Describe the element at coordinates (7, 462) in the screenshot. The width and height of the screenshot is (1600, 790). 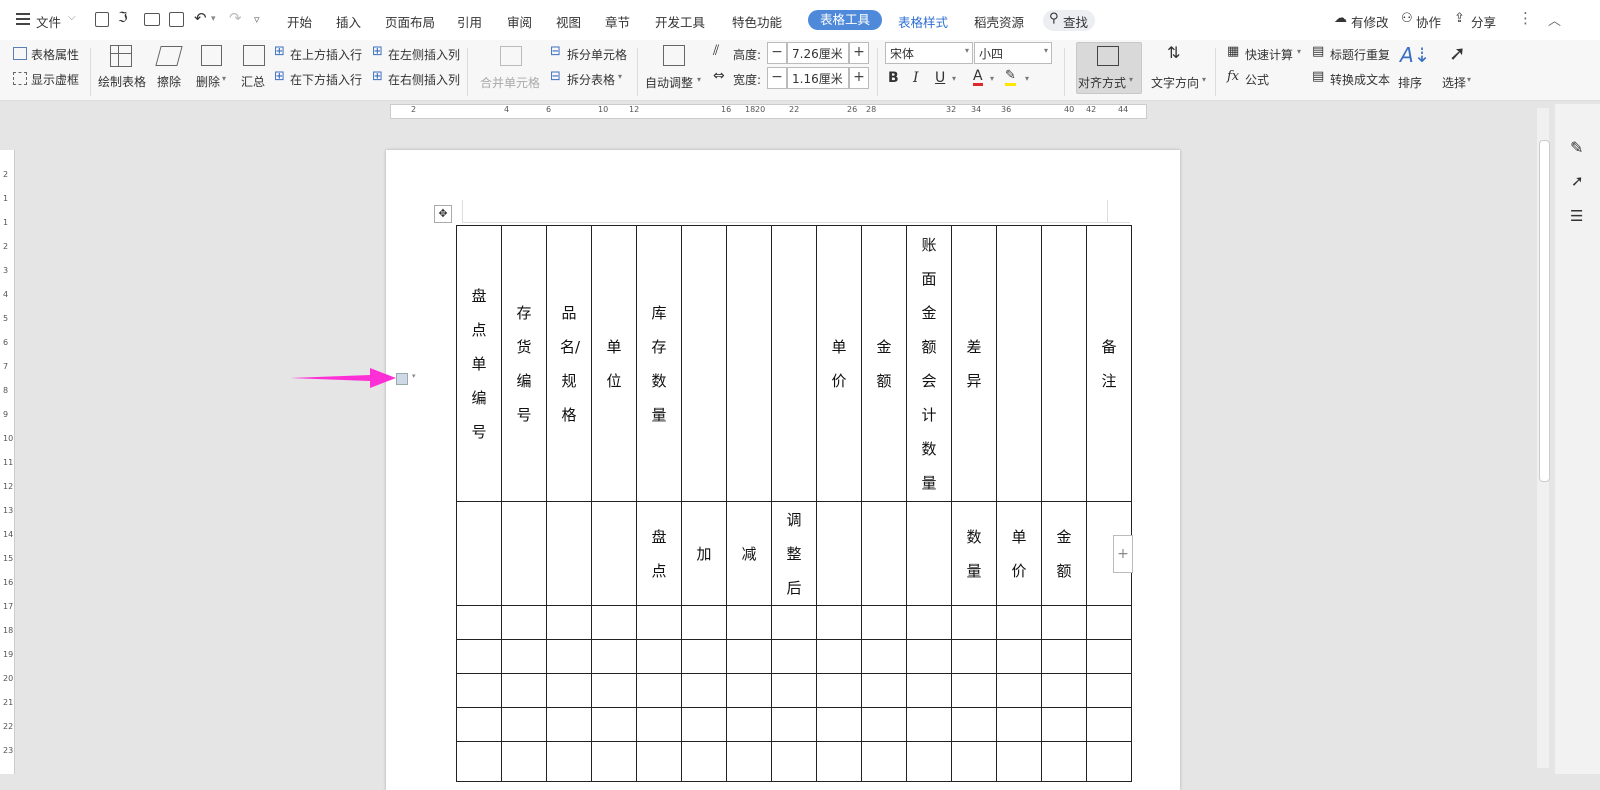
I see `vertical-ruler: 2 1 1 2 3 4 5 6 7 8 9 10 11 12 13 14 15 16 17 18 19 20 21 22 23` at that location.